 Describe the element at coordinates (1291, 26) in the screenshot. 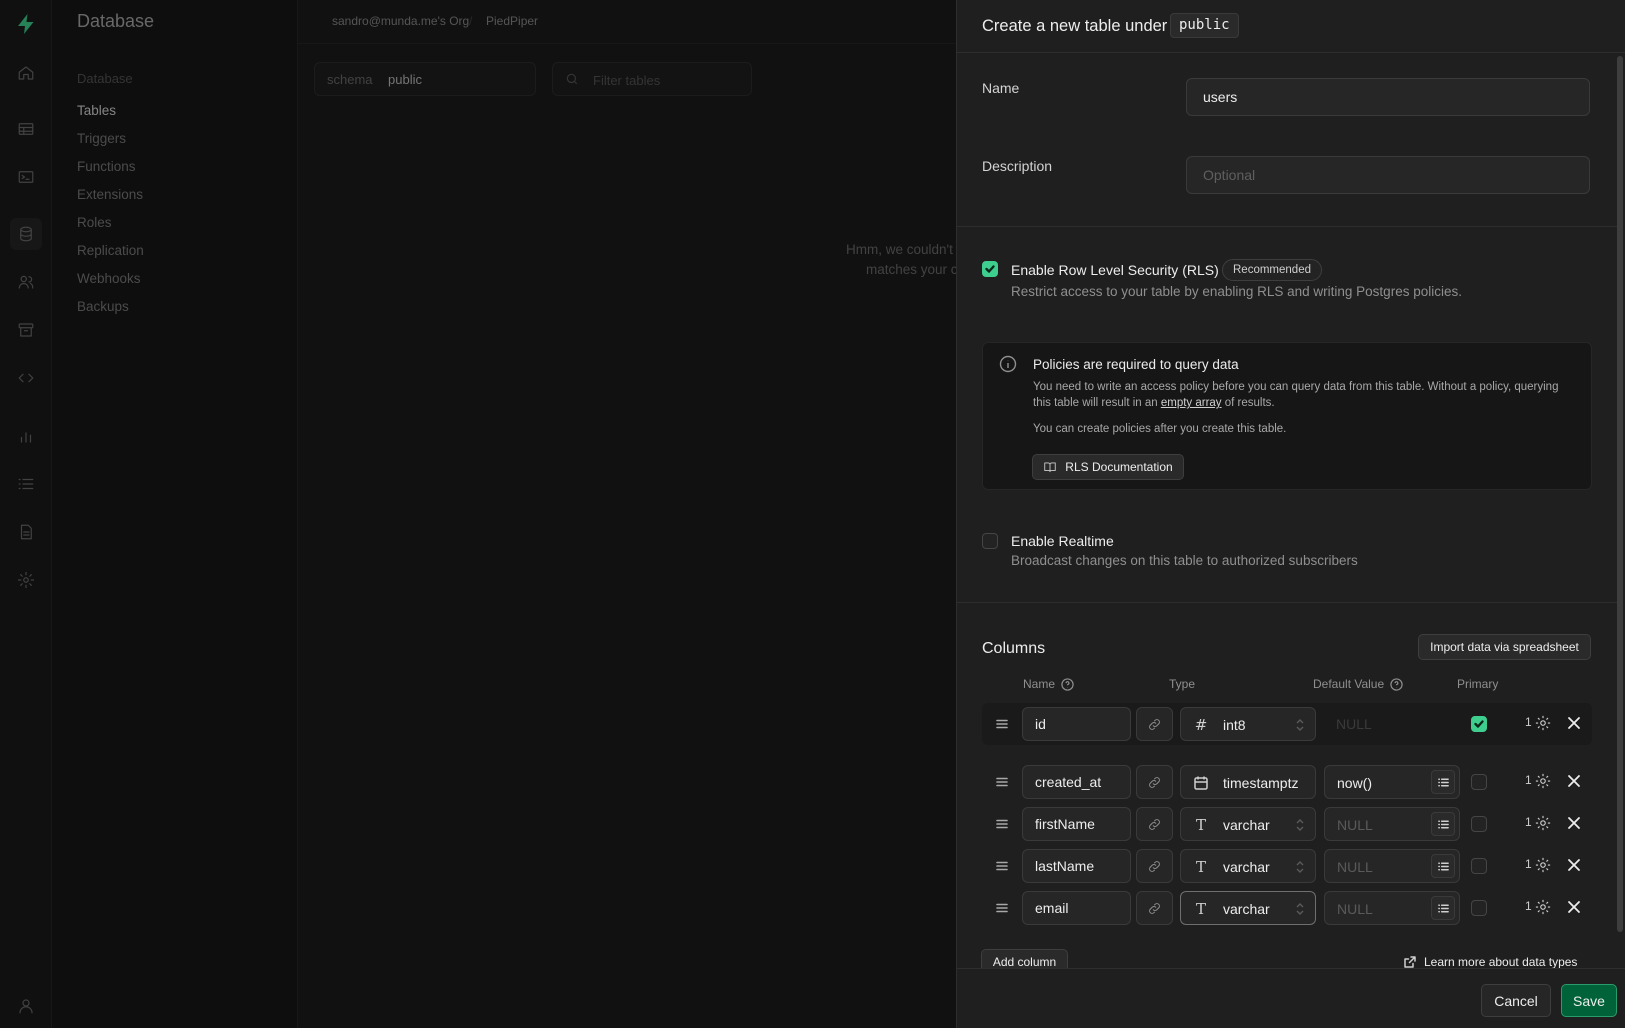

I see `panel-header: Create a new table under public` at that location.